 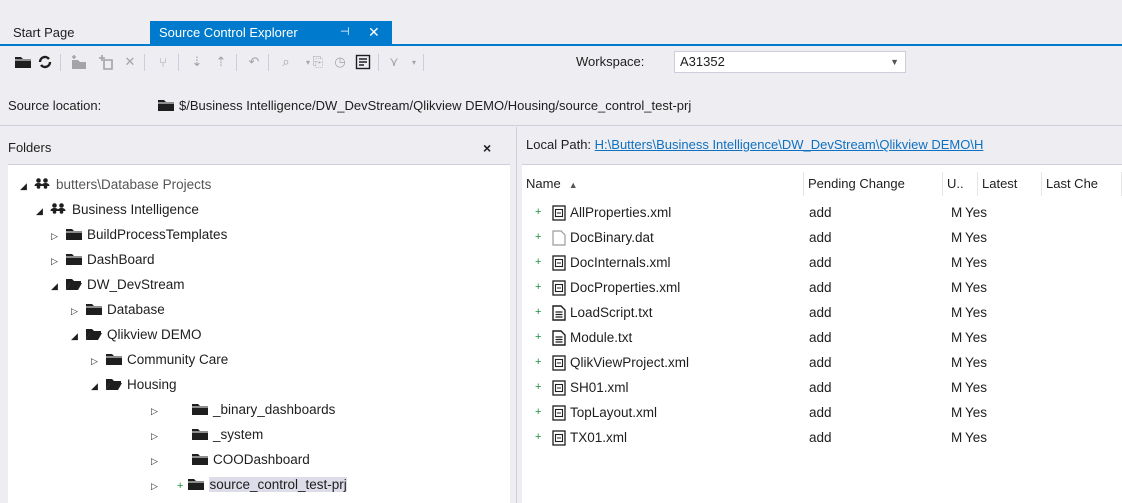 I want to click on tree-node: ◢ Qlikview DEMO, so click(x=136, y=334).